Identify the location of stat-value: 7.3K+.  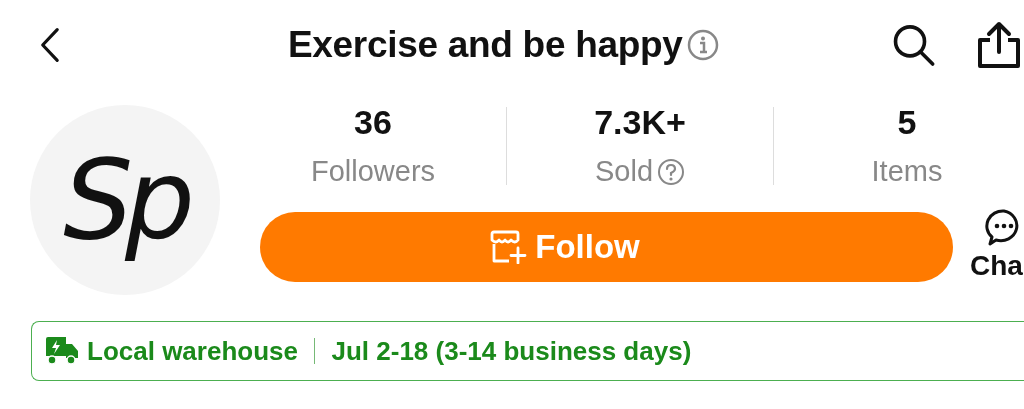
(640, 122).